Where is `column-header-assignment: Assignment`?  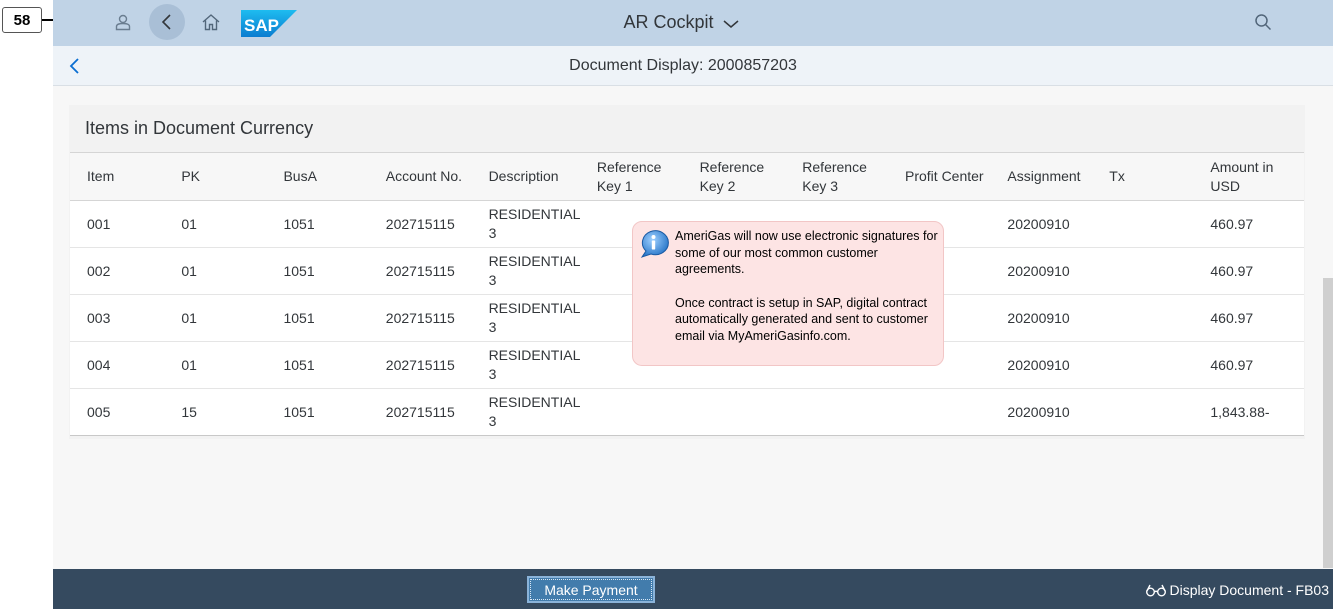
column-header-assignment: Assignment is located at coordinates (1041, 176).